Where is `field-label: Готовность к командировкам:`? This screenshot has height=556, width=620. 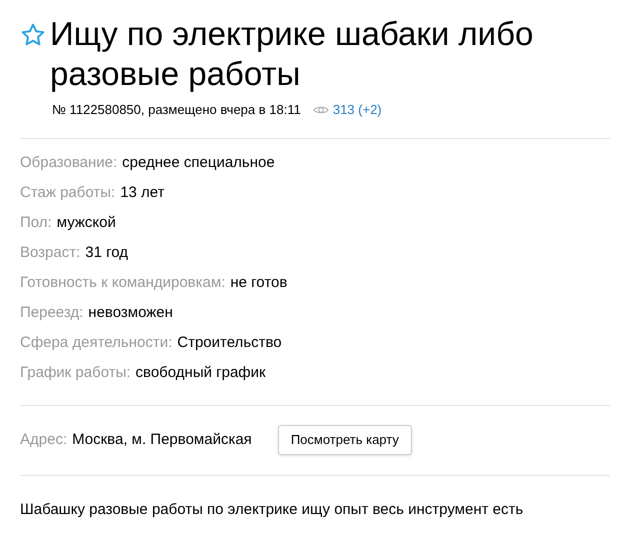
field-label: Готовность к командировкам: is located at coordinates (123, 283).